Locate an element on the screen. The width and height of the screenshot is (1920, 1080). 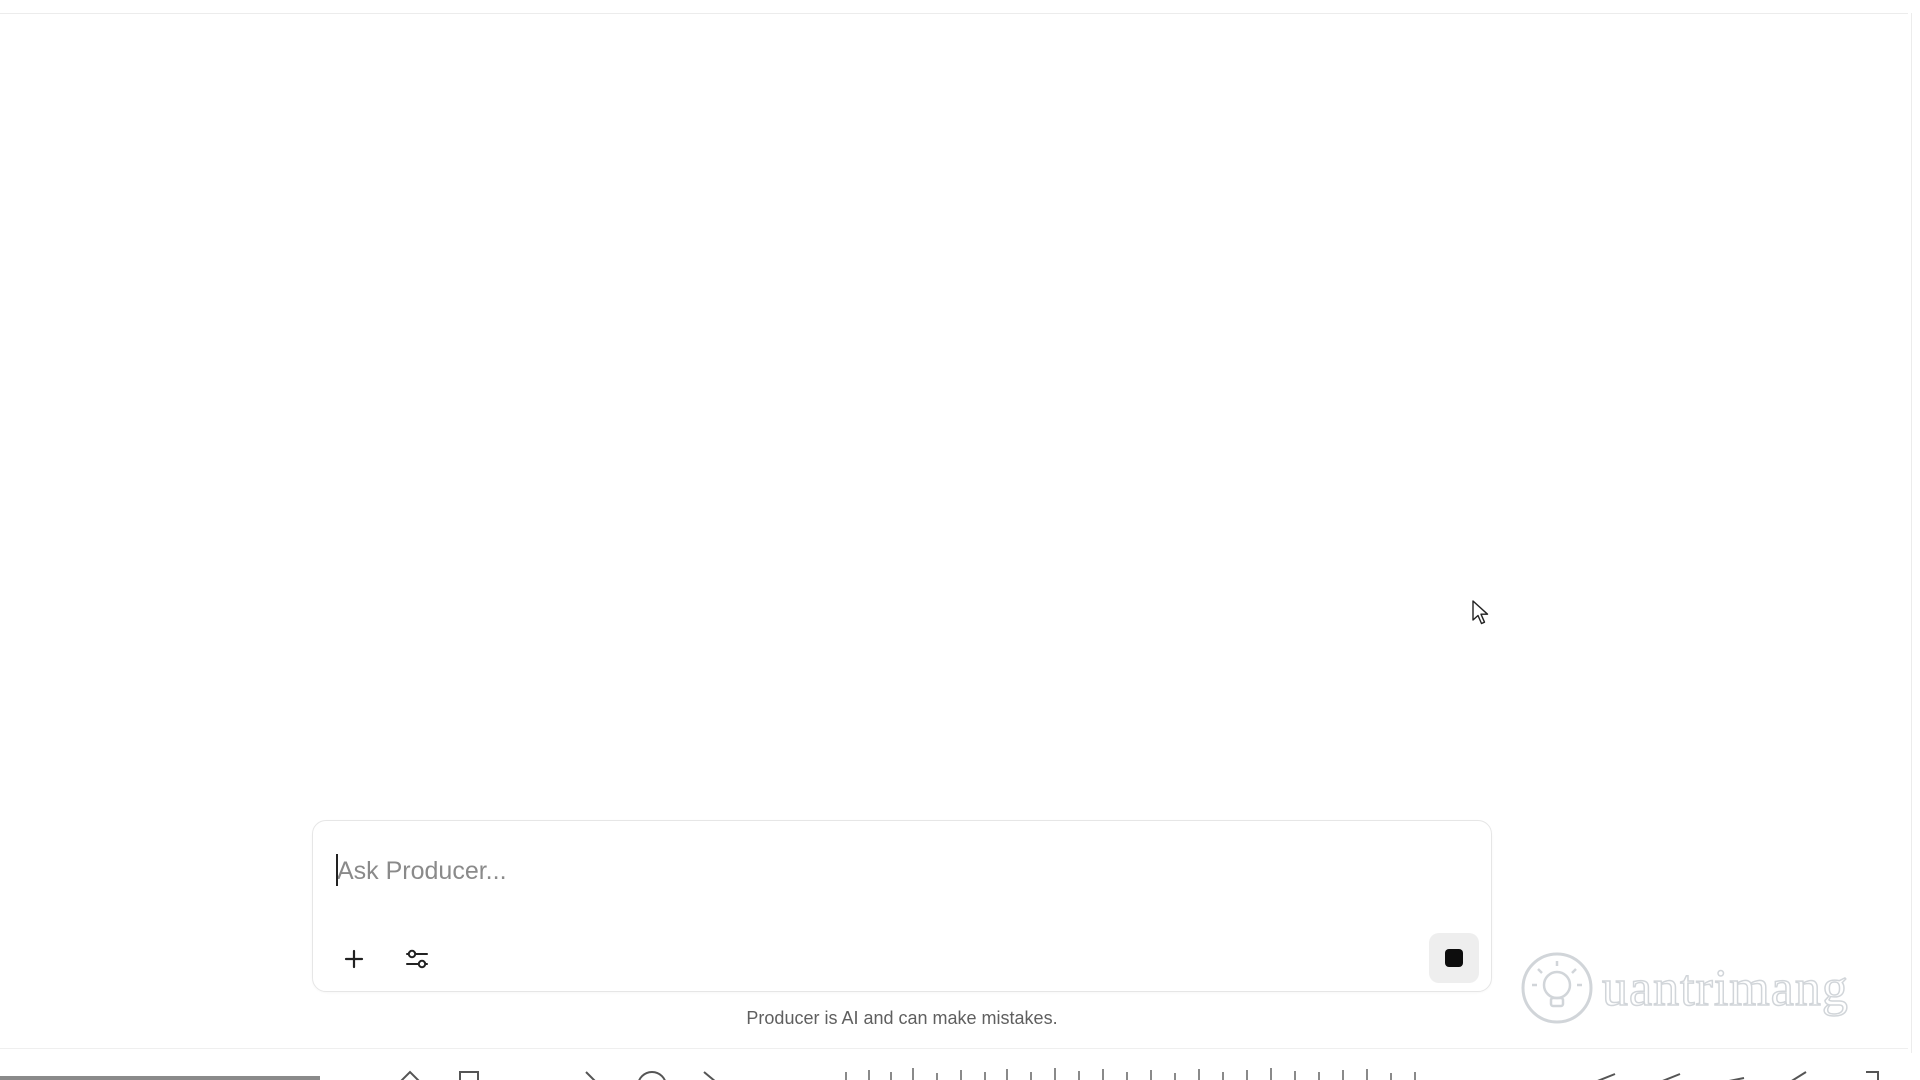
watermark: uantrimang is located at coordinates (1703, 988).